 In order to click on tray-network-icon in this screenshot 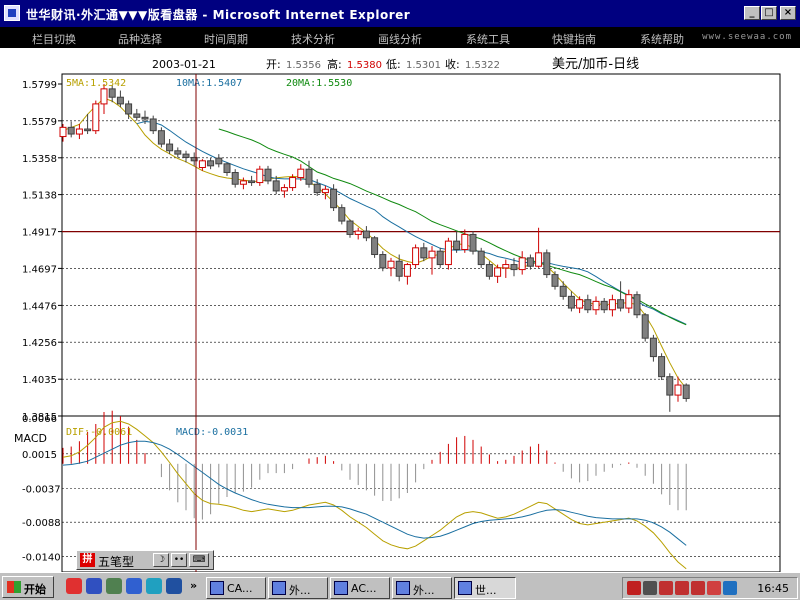, I will do `click(650, 588)`.